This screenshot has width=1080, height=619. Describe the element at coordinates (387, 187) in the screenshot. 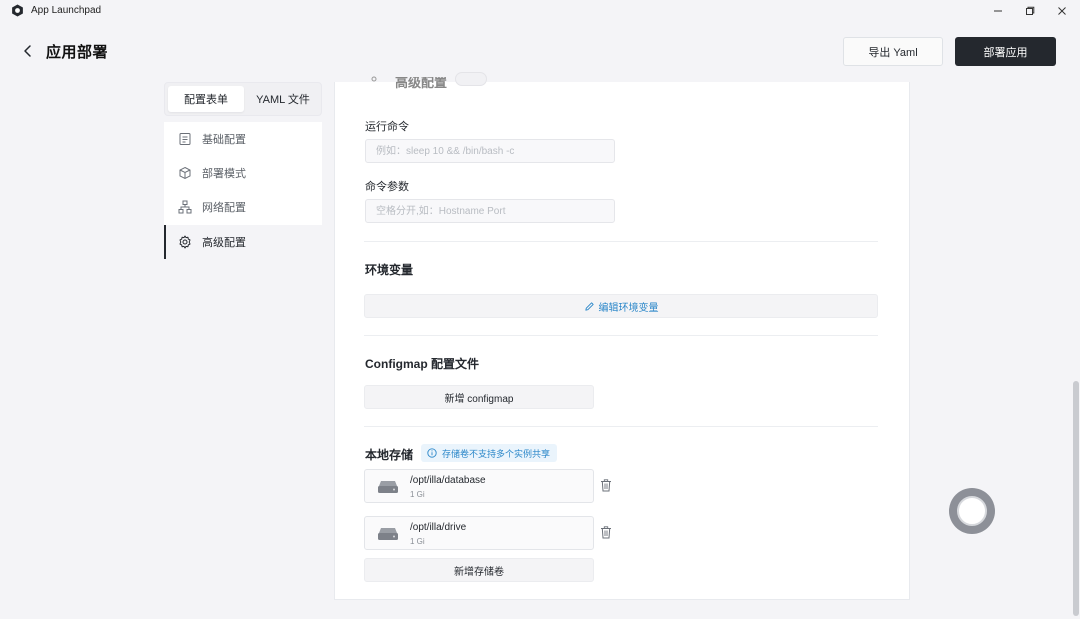

I see `command-args-label: 命令参数` at that location.